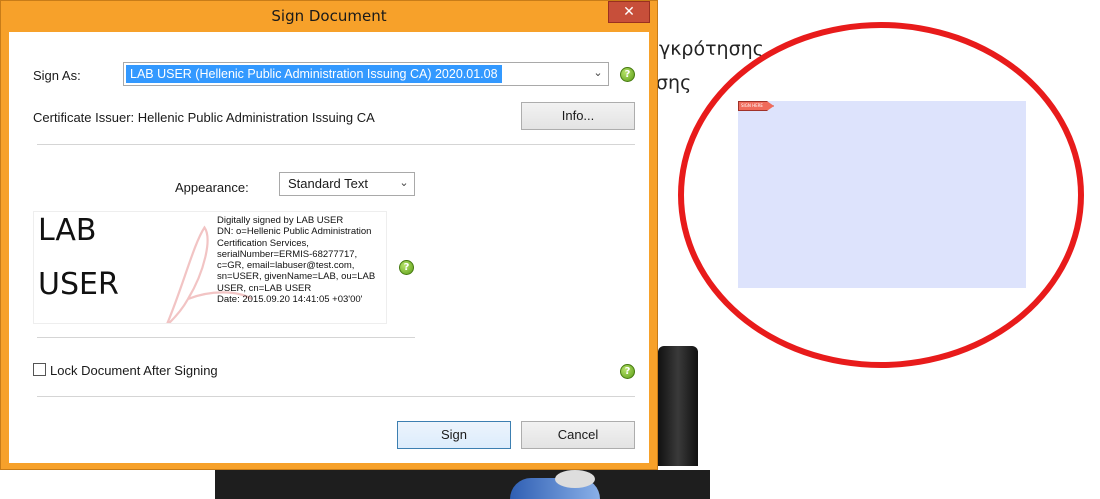 The image size is (1100, 499). Describe the element at coordinates (287, 254) in the screenshot. I see `signature-detail-line: serialNumber=ERMIS-68277717,` at that location.